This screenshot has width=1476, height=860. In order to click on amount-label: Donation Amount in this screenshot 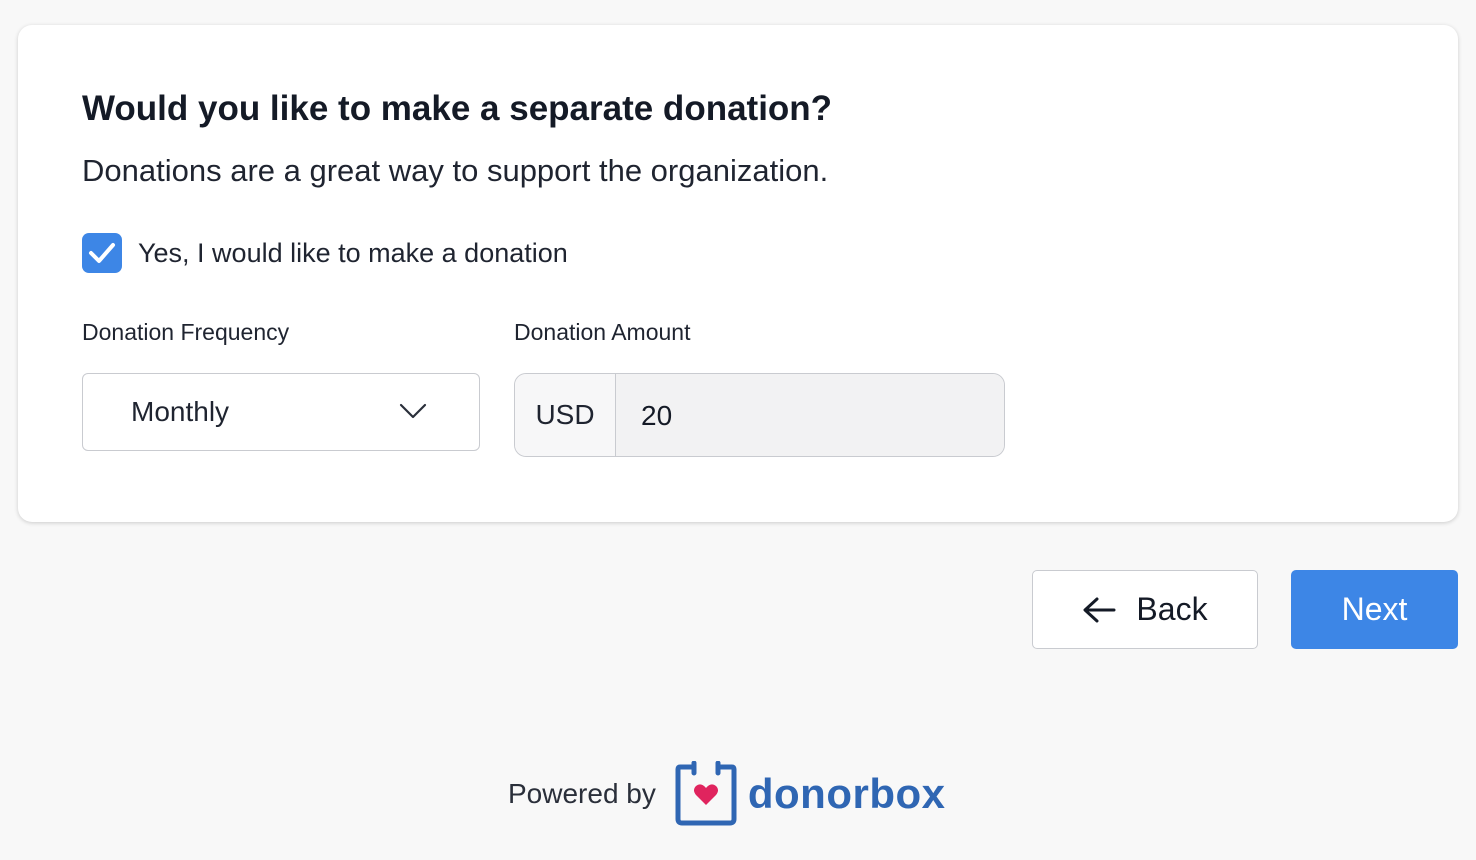, I will do `click(602, 332)`.